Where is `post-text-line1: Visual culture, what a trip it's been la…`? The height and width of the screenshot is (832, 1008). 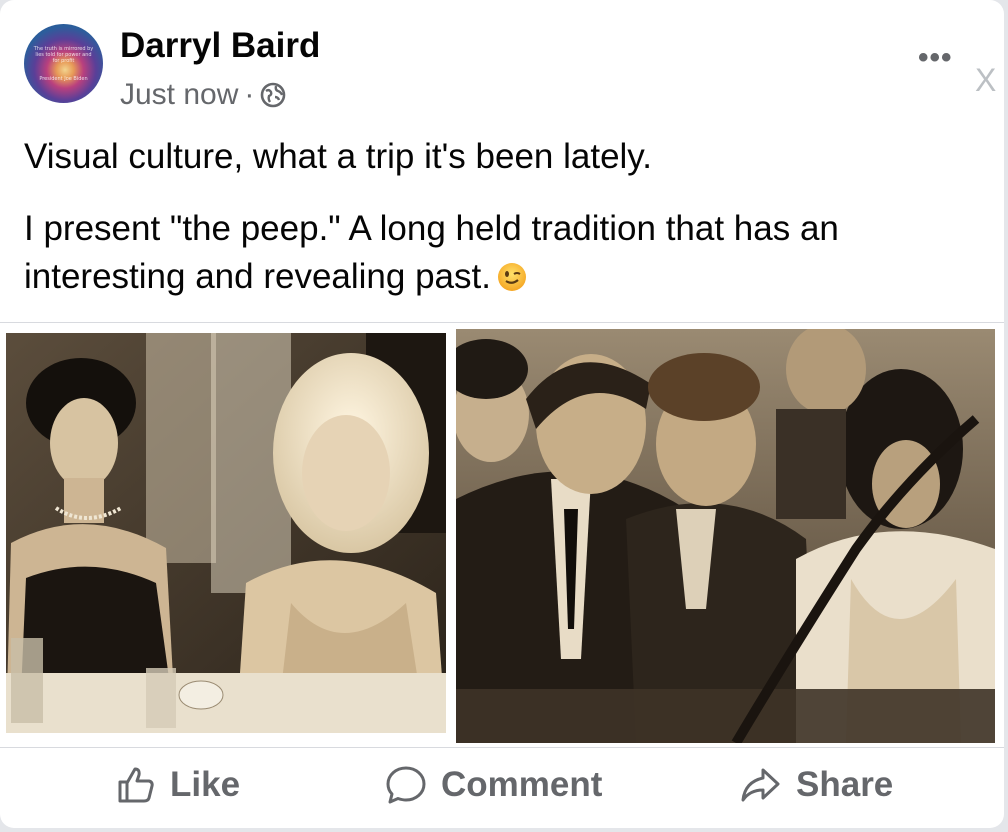 post-text-line1: Visual culture, what a trip it's been la… is located at coordinates (338, 156).